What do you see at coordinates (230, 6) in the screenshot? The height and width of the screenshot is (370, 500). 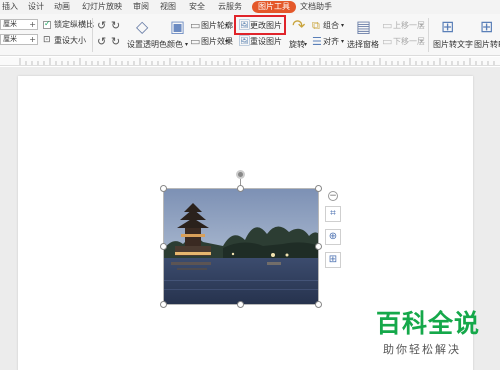 I see `tab-cloud-service: 云服务` at bounding box center [230, 6].